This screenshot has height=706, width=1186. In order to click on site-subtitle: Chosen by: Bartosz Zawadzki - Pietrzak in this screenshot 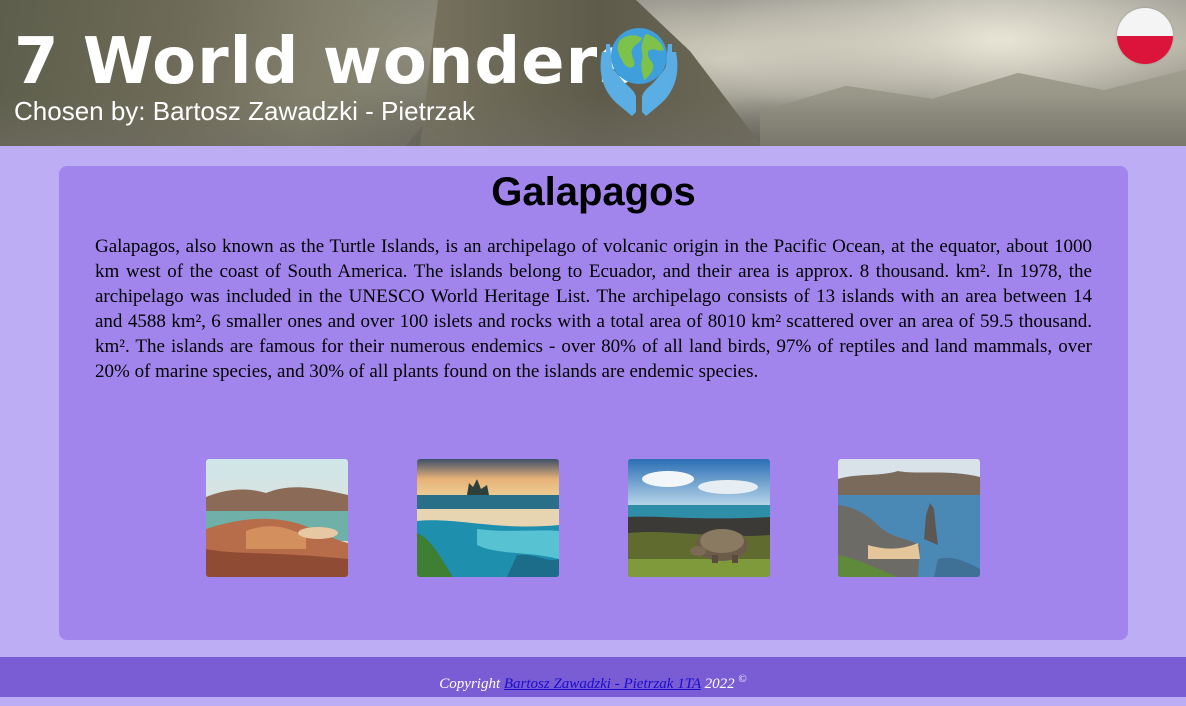, I will do `click(244, 111)`.